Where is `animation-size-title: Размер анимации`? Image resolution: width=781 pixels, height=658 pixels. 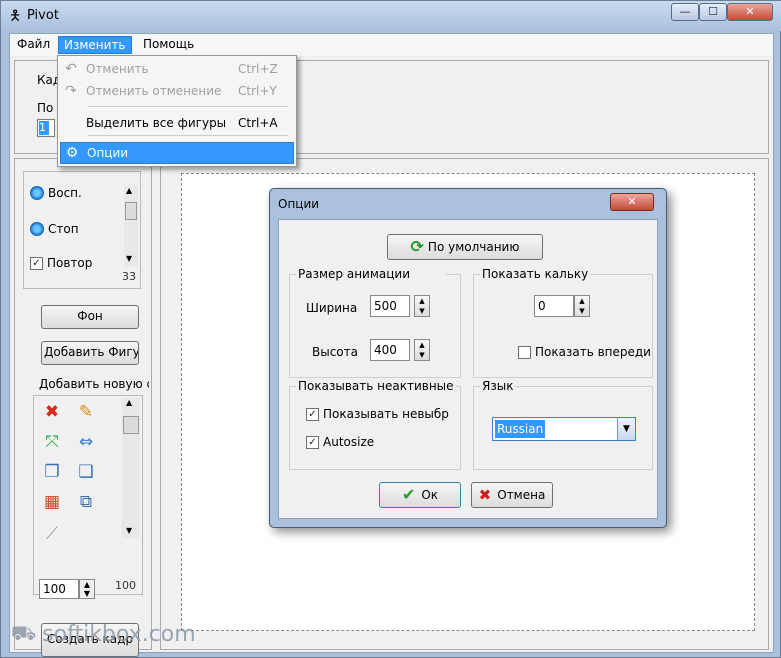
animation-size-title: Размер анимации is located at coordinates (371, 274).